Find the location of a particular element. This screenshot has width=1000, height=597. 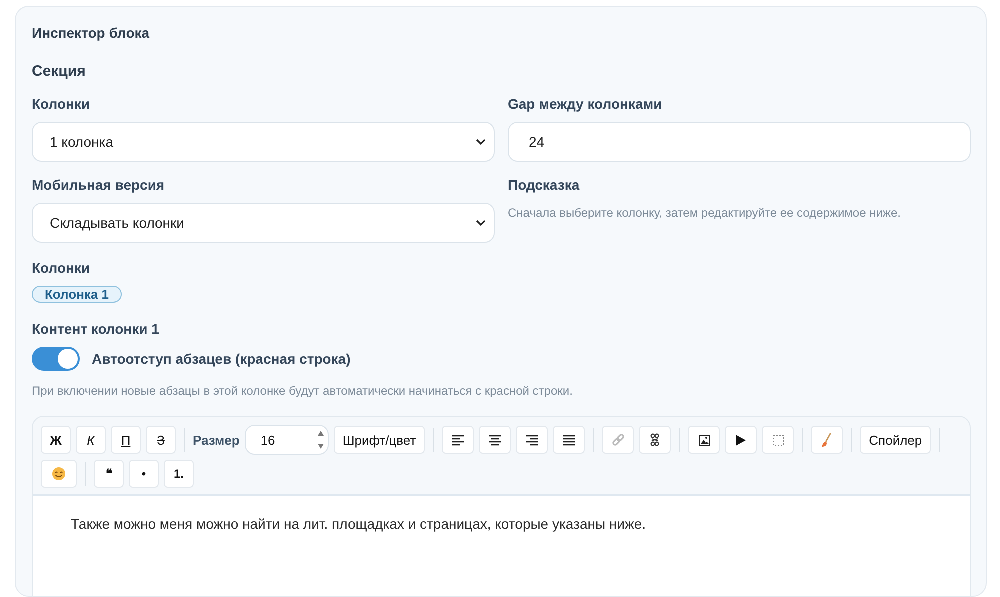

column-tab: Колонка 1 is located at coordinates (77, 294).